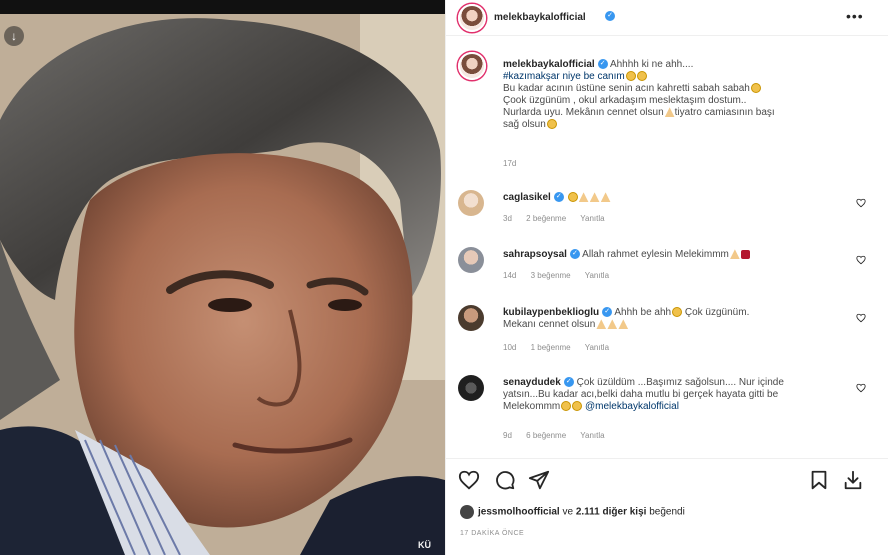  Describe the element at coordinates (655, 254) in the screenshot. I see `comment-body: Allah rahmet eylesin Melekimmm` at that location.